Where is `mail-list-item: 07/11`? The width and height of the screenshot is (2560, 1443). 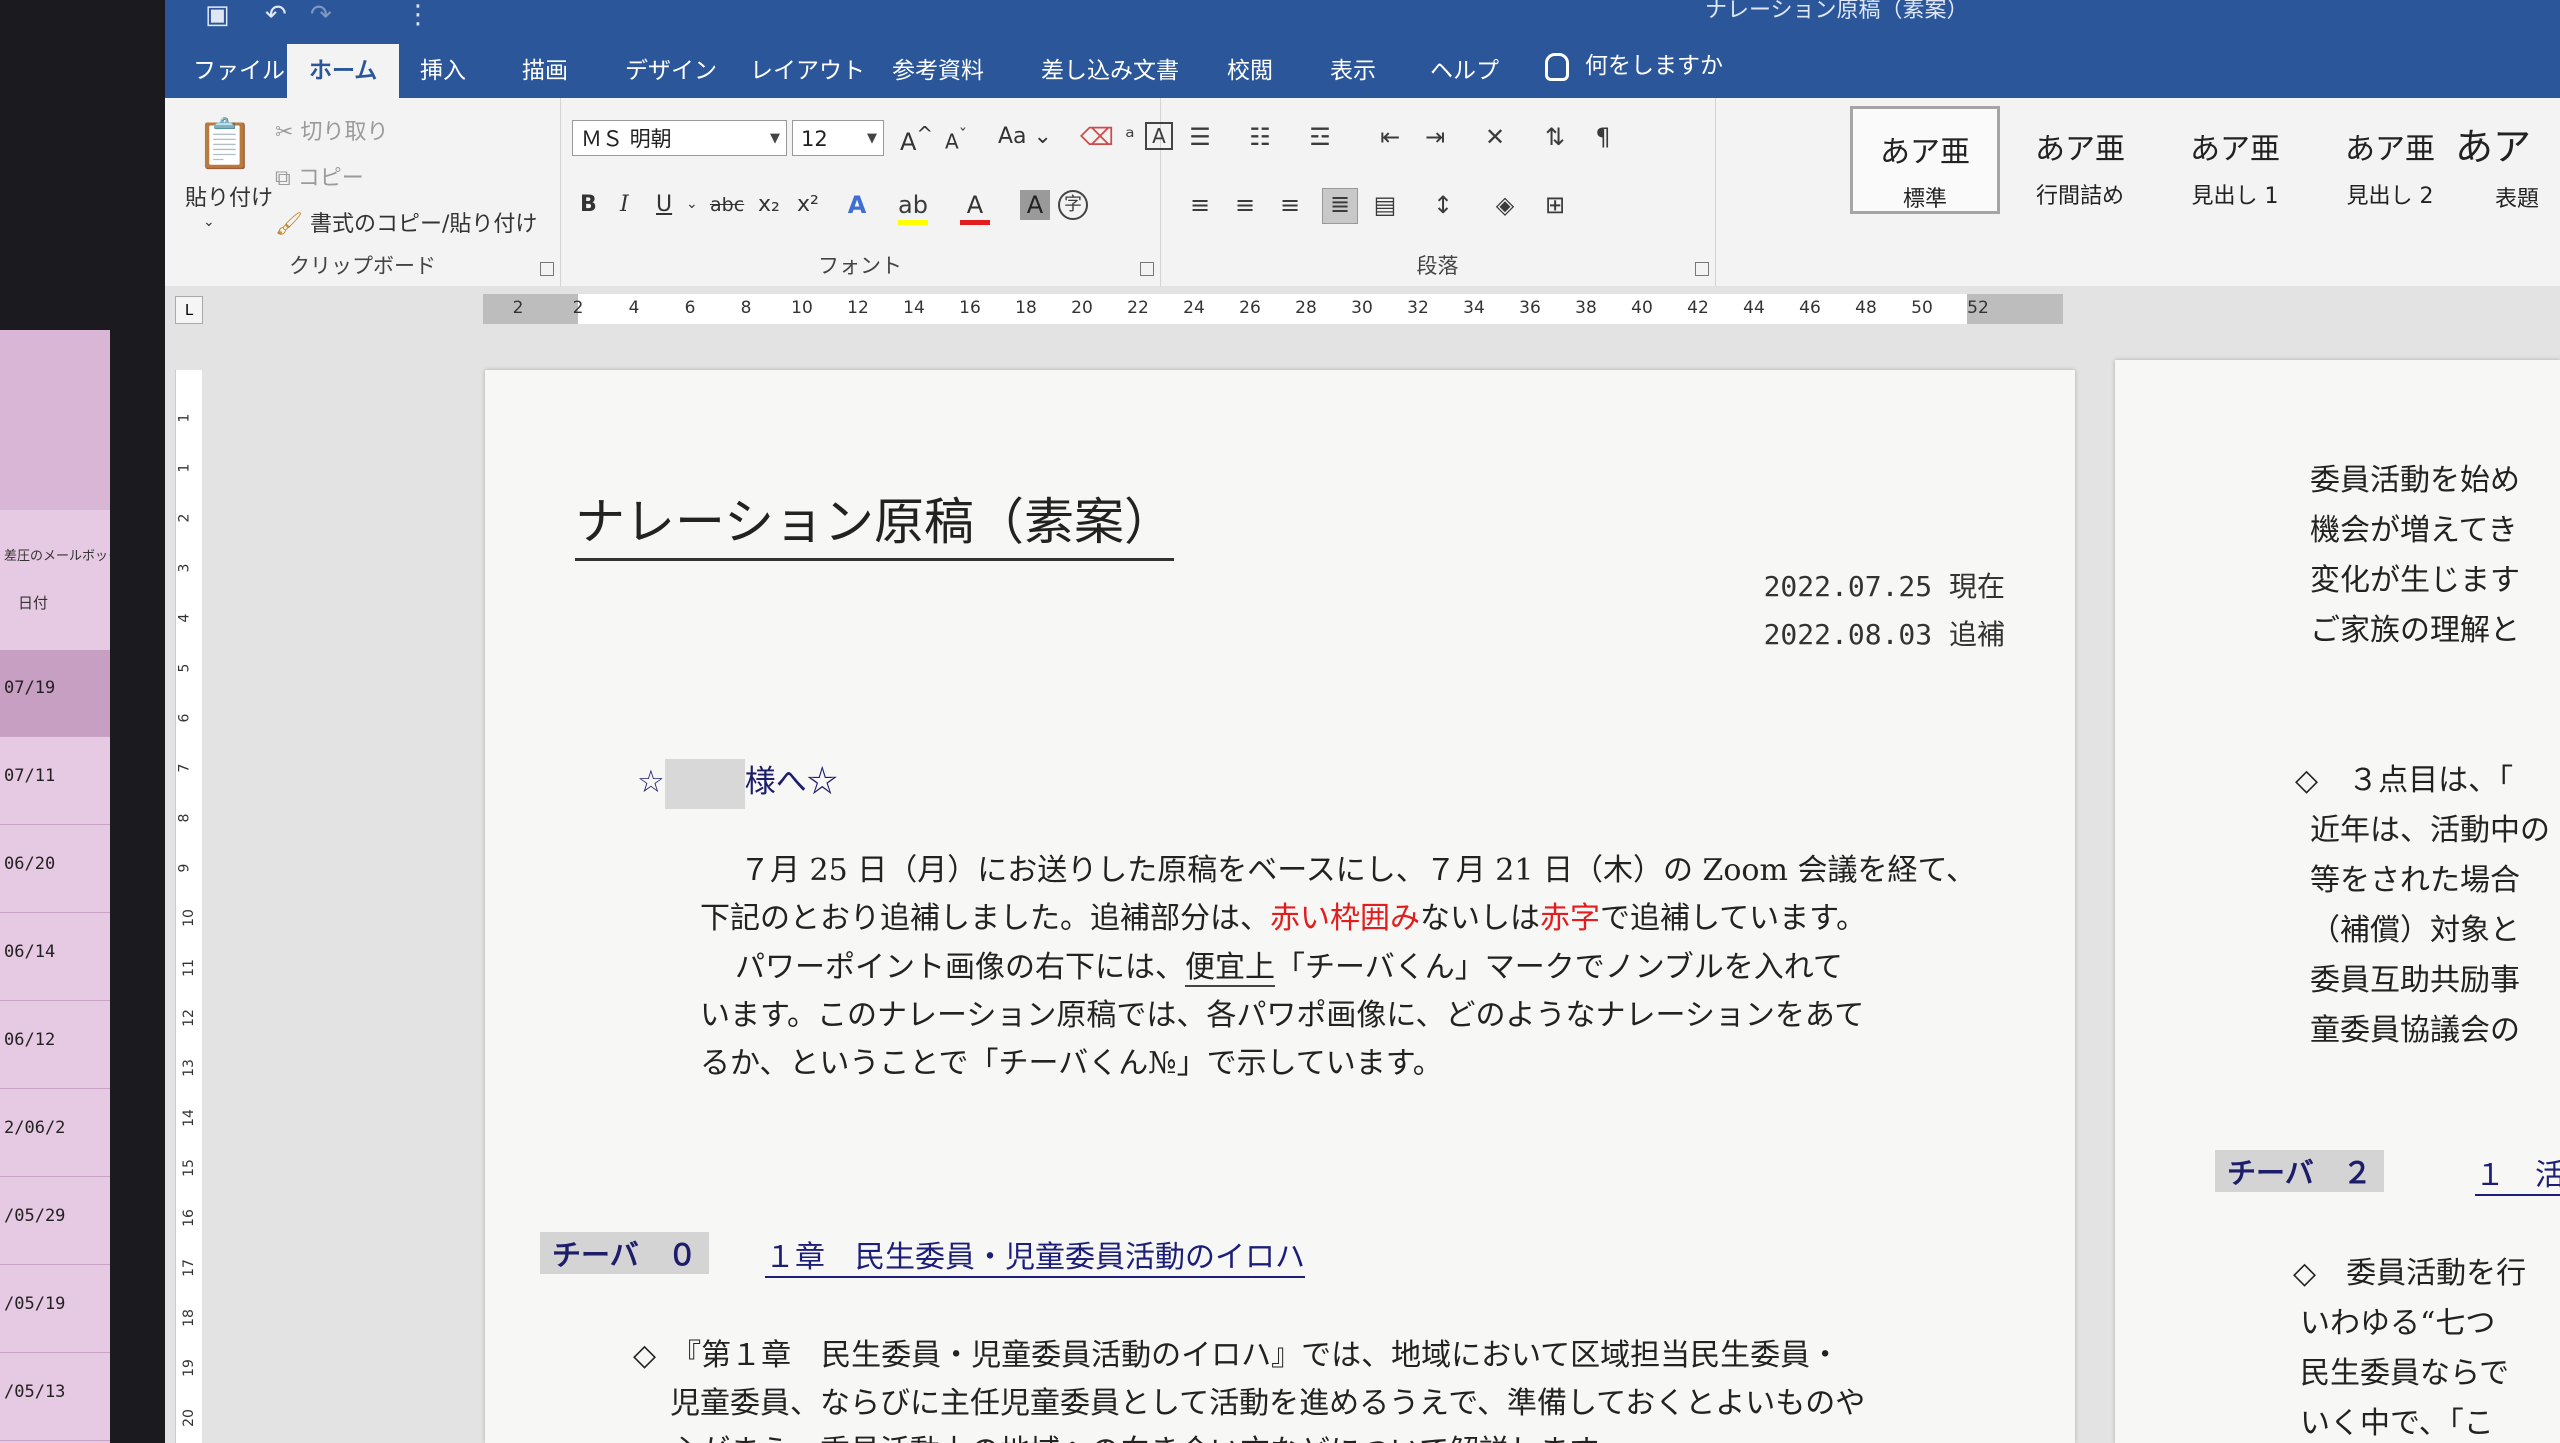
mail-list-item: 07/11 is located at coordinates (55, 781).